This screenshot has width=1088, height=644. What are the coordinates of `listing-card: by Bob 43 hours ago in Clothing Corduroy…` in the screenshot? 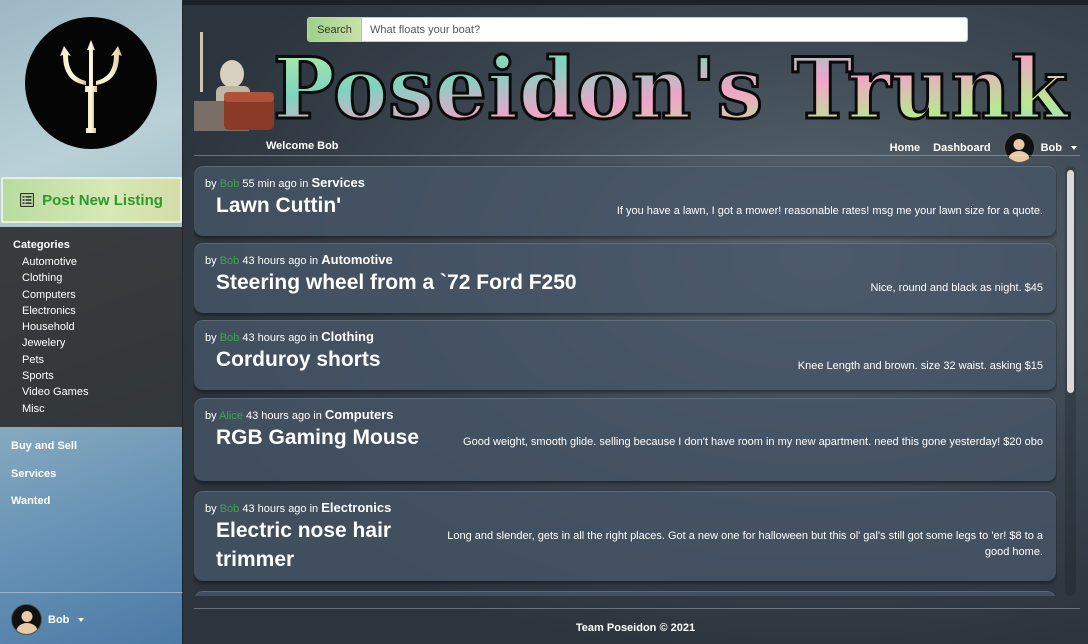 It's located at (625, 355).